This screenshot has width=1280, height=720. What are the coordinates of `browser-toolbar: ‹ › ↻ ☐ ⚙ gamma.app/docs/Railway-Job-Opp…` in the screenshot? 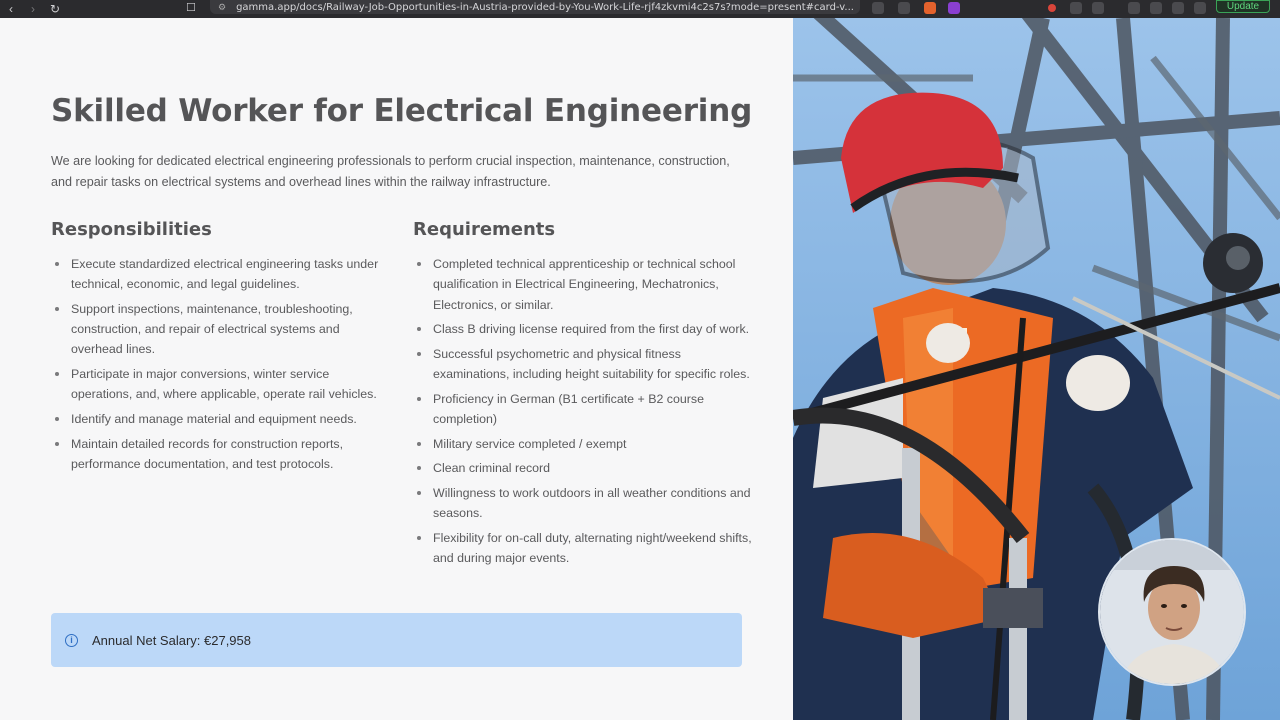 It's located at (640, 9).